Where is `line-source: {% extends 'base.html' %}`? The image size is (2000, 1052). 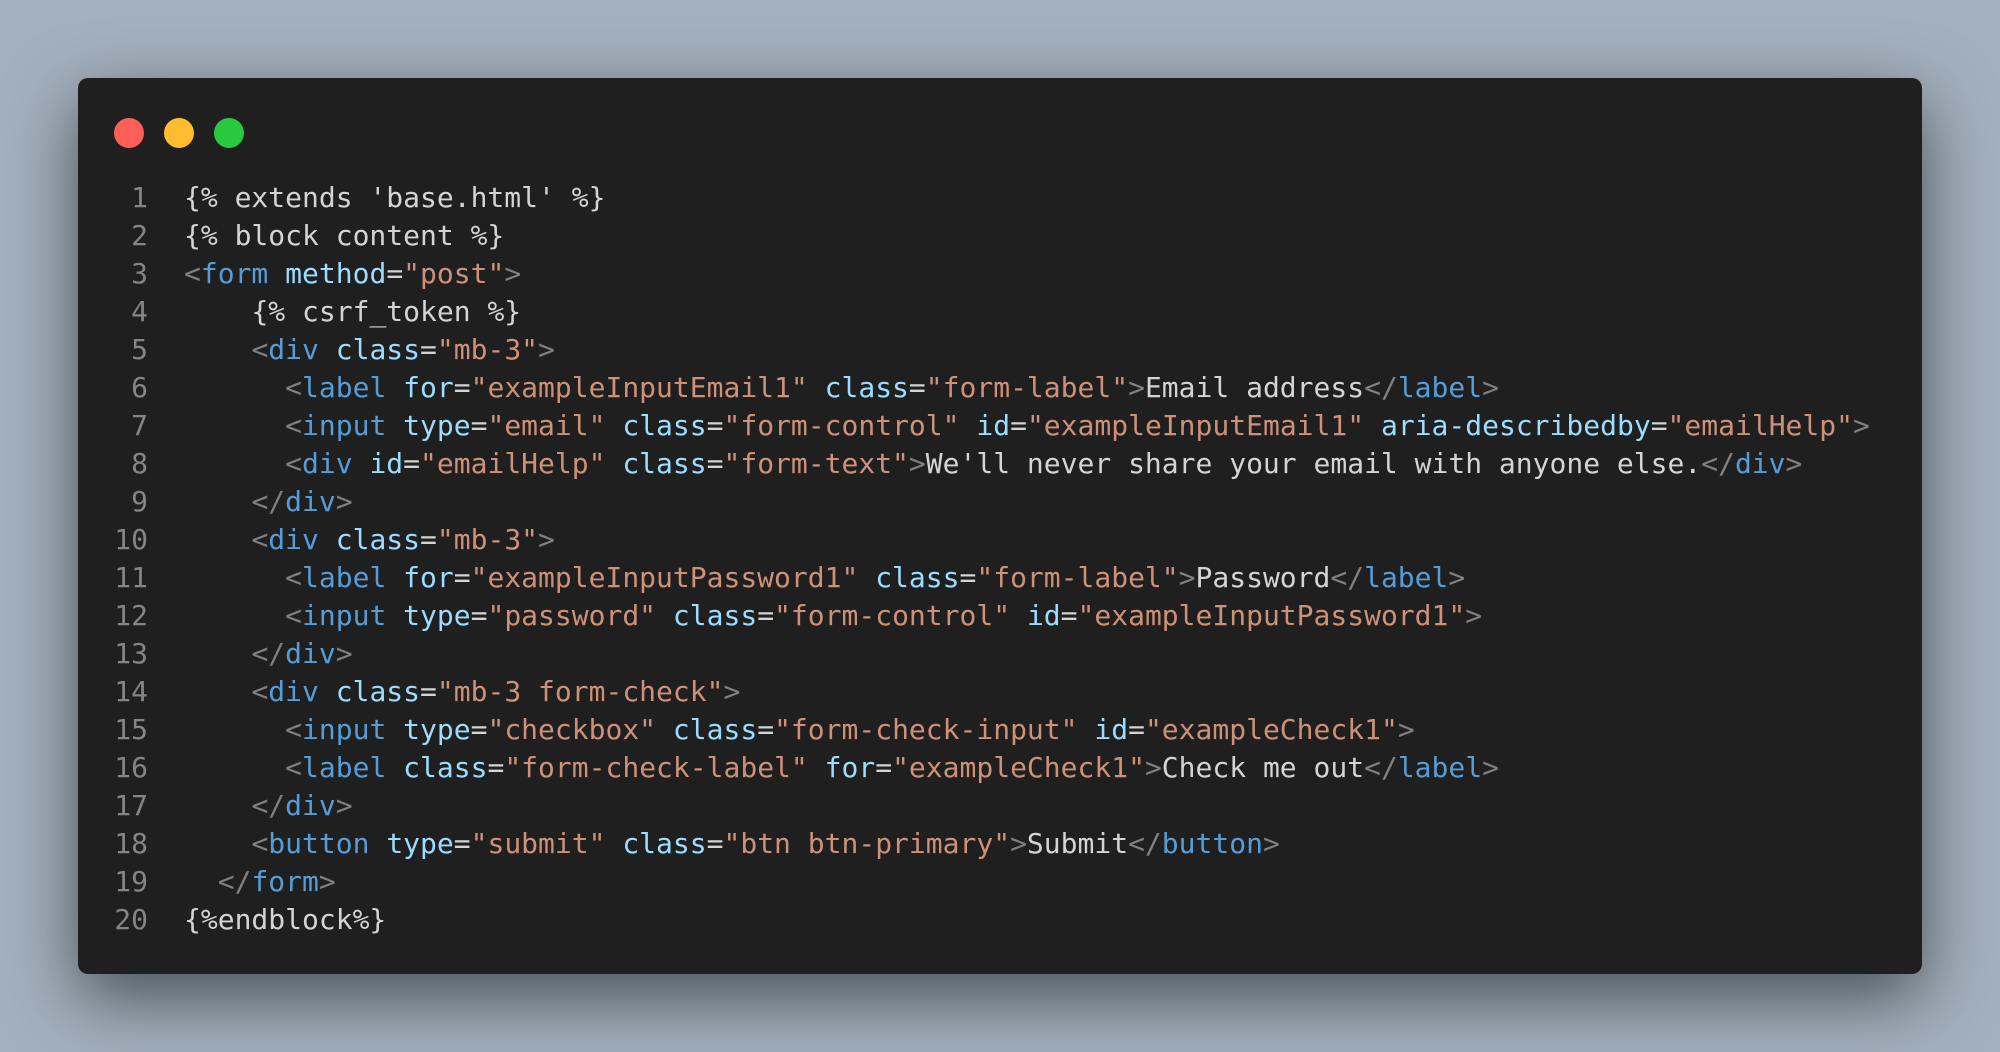
line-source: {% extends 'base.html' %} is located at coordinates (394, 197).